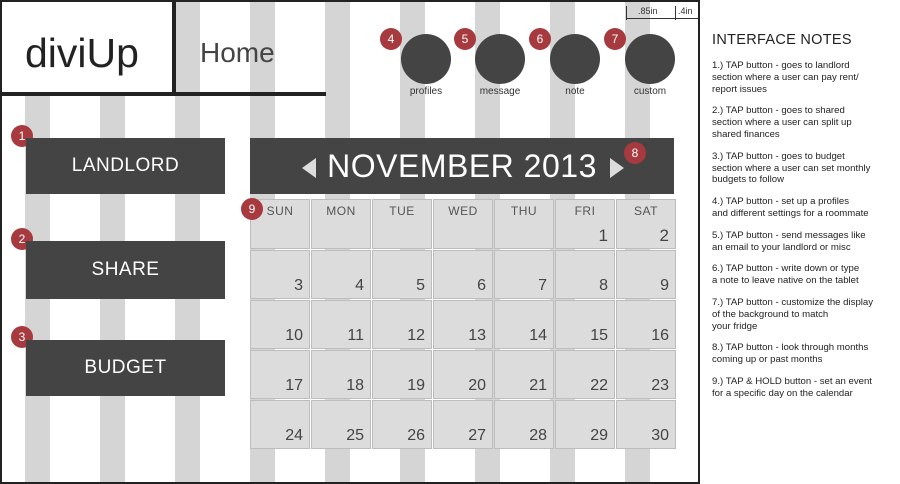 The width and height of the screenshot is (900, 484). What do you see at coordinates (355, 385) in the screenshot?
I see `day-number: 18` at bounding box center [355, 385].